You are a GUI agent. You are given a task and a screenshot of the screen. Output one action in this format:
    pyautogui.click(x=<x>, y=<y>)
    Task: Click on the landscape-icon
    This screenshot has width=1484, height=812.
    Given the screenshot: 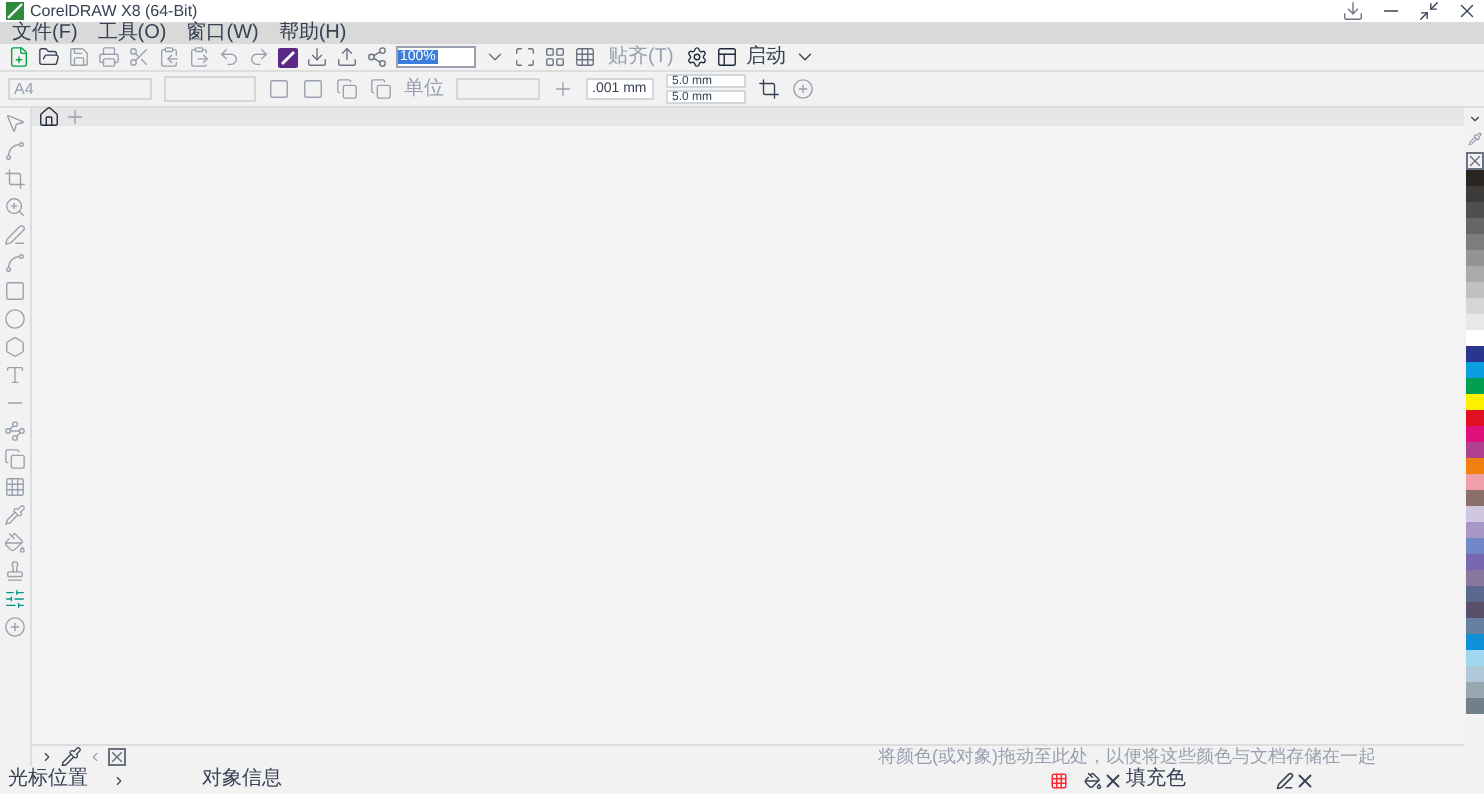 What is the action you would take?
    pyautogui.click(x=313, y=89)
    